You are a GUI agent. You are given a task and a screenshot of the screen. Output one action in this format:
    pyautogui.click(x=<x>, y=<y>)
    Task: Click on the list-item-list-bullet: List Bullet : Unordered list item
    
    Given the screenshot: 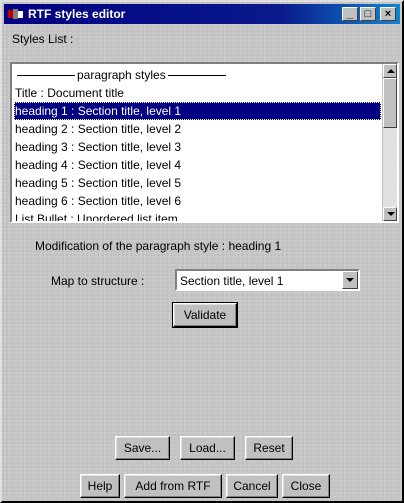 What is the action you would take?
    pyautogui.click(x=197, y=215)
    